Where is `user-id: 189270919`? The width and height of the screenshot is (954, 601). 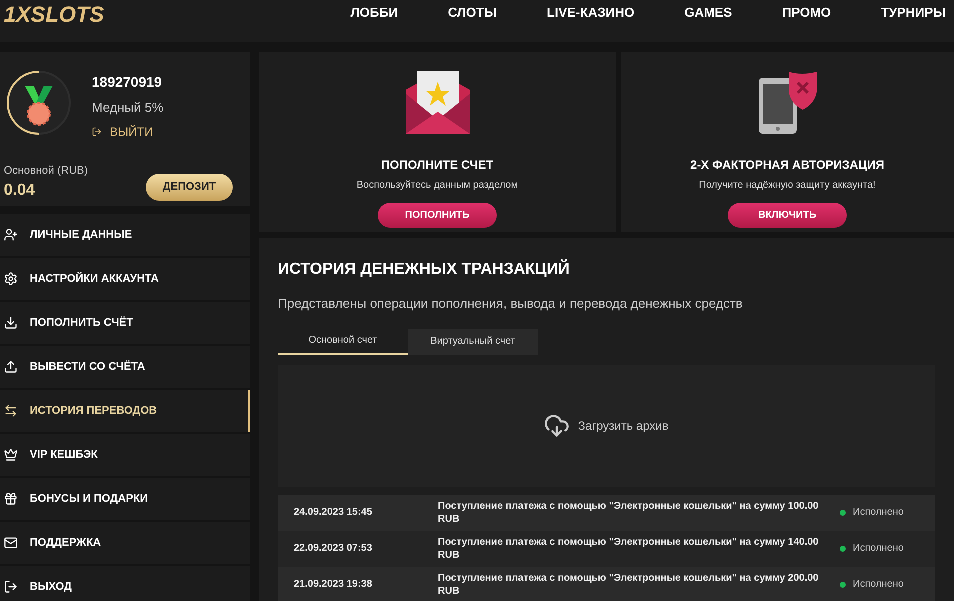
user-id: 189270919 is located at coordinates (128, 82).